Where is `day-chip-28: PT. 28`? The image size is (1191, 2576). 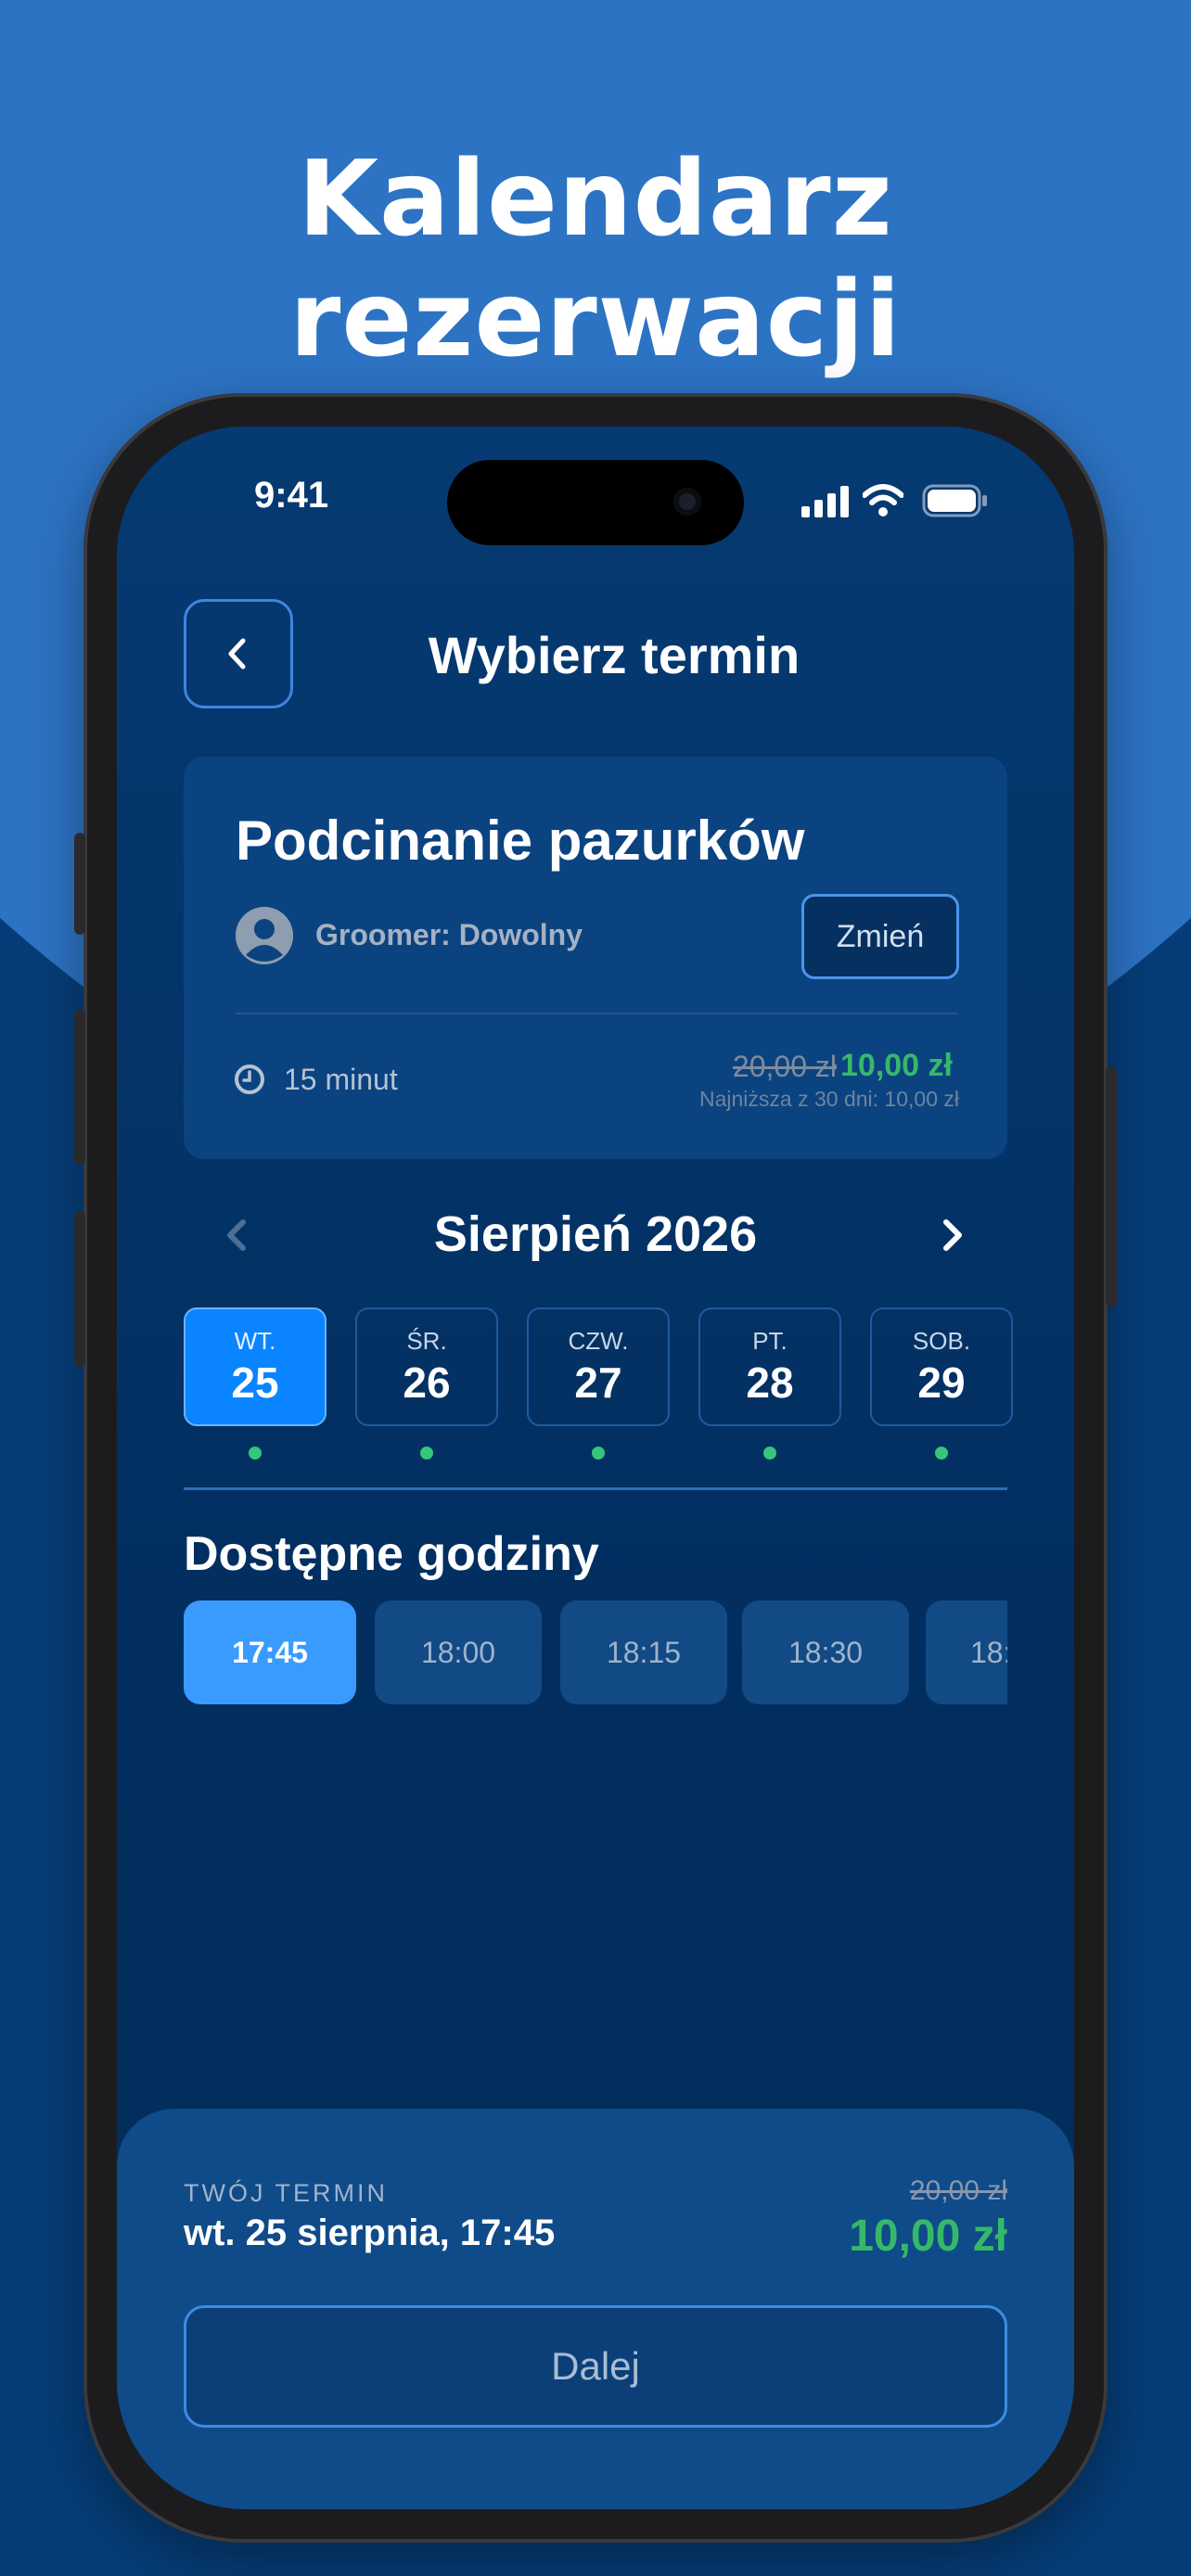 day-chip-28: PT. 28 is located at coordinates (769, 1366).